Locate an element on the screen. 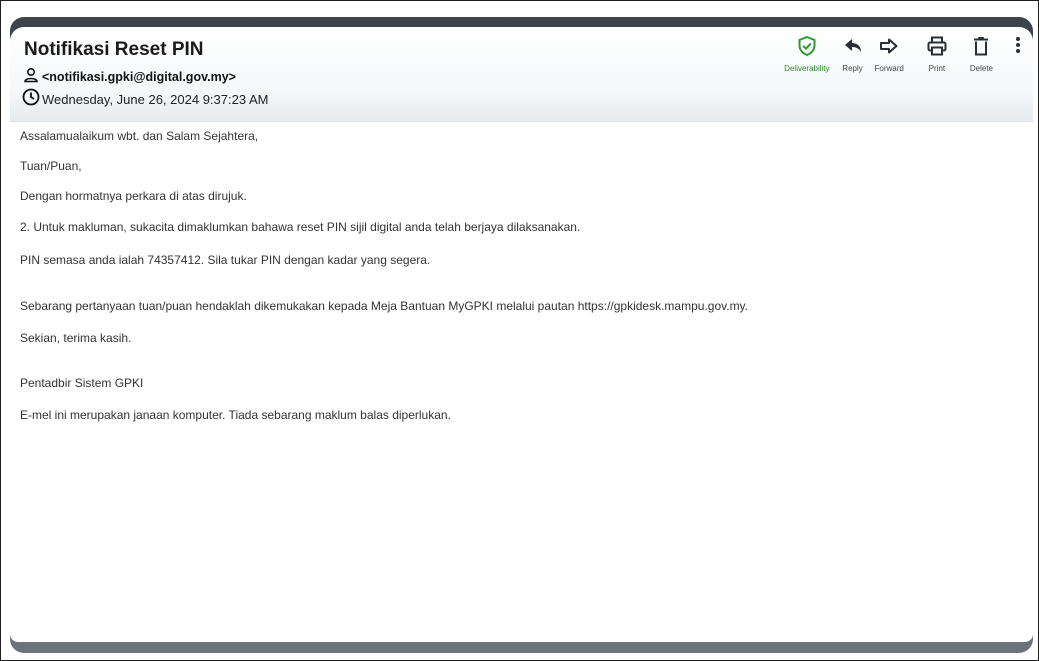 The width and height of the screenshot is (1039, 661). reply-label: Reply is located at coordinates (852, 68).